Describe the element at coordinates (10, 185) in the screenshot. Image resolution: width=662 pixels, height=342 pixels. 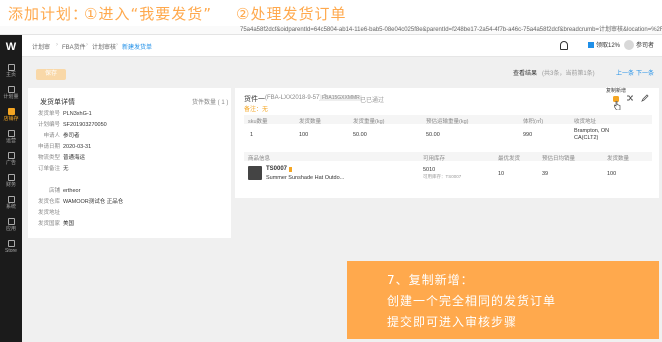
I see `sidebar-item-label: 财务` at that location.